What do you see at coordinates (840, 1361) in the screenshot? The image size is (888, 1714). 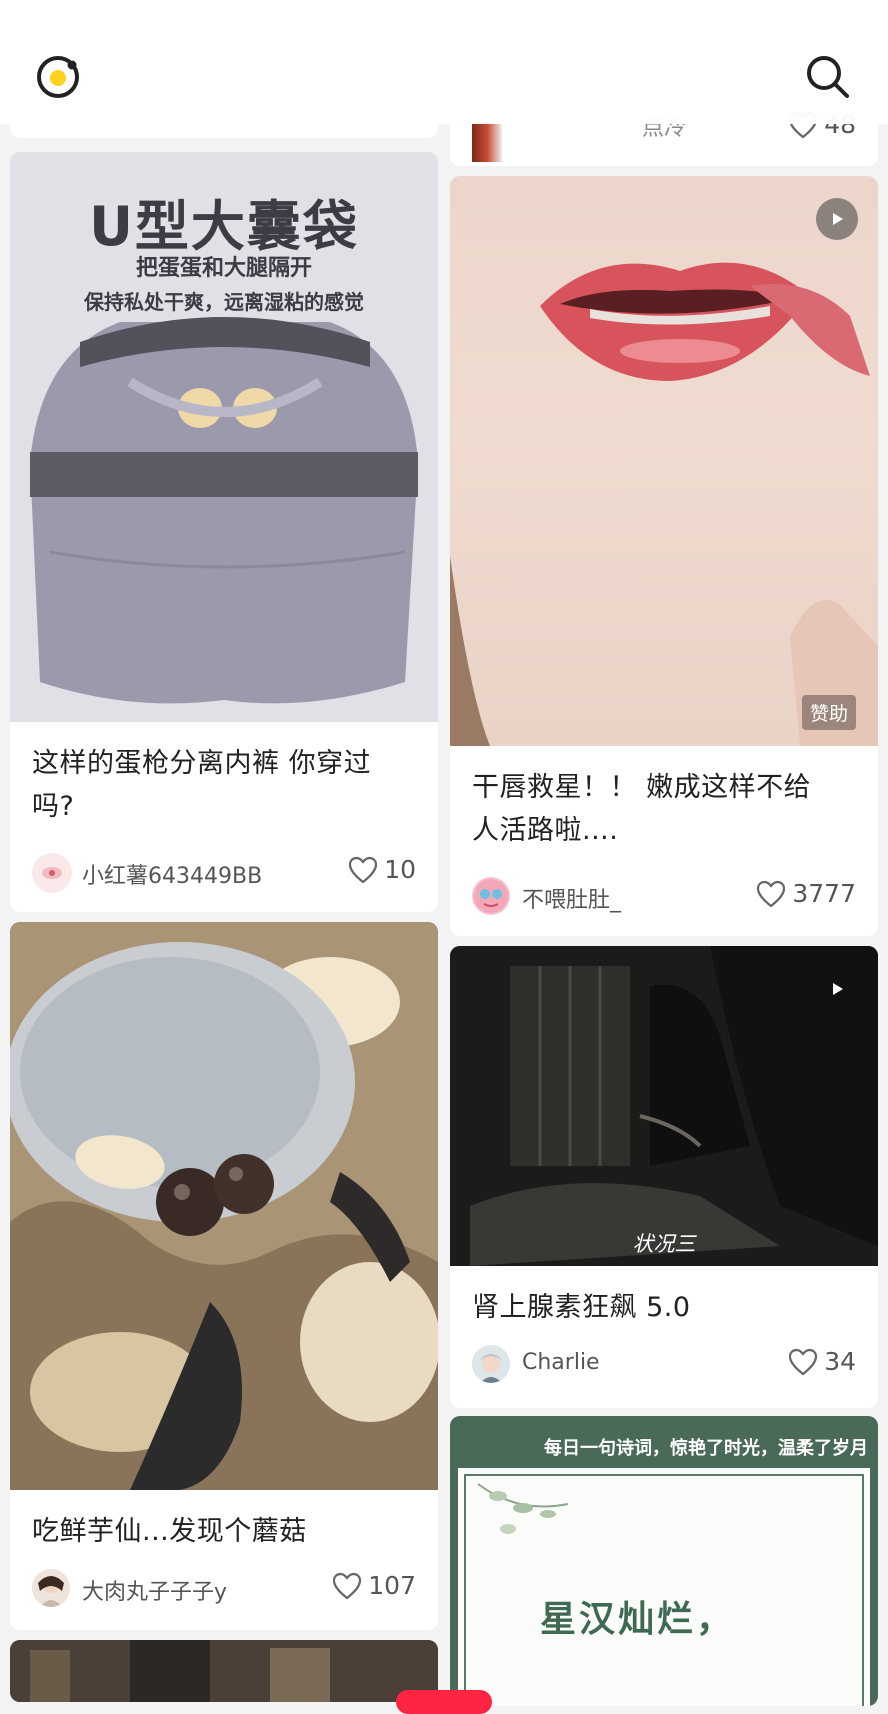 I see `like-count: 34` at bounding box center [840, 1361].